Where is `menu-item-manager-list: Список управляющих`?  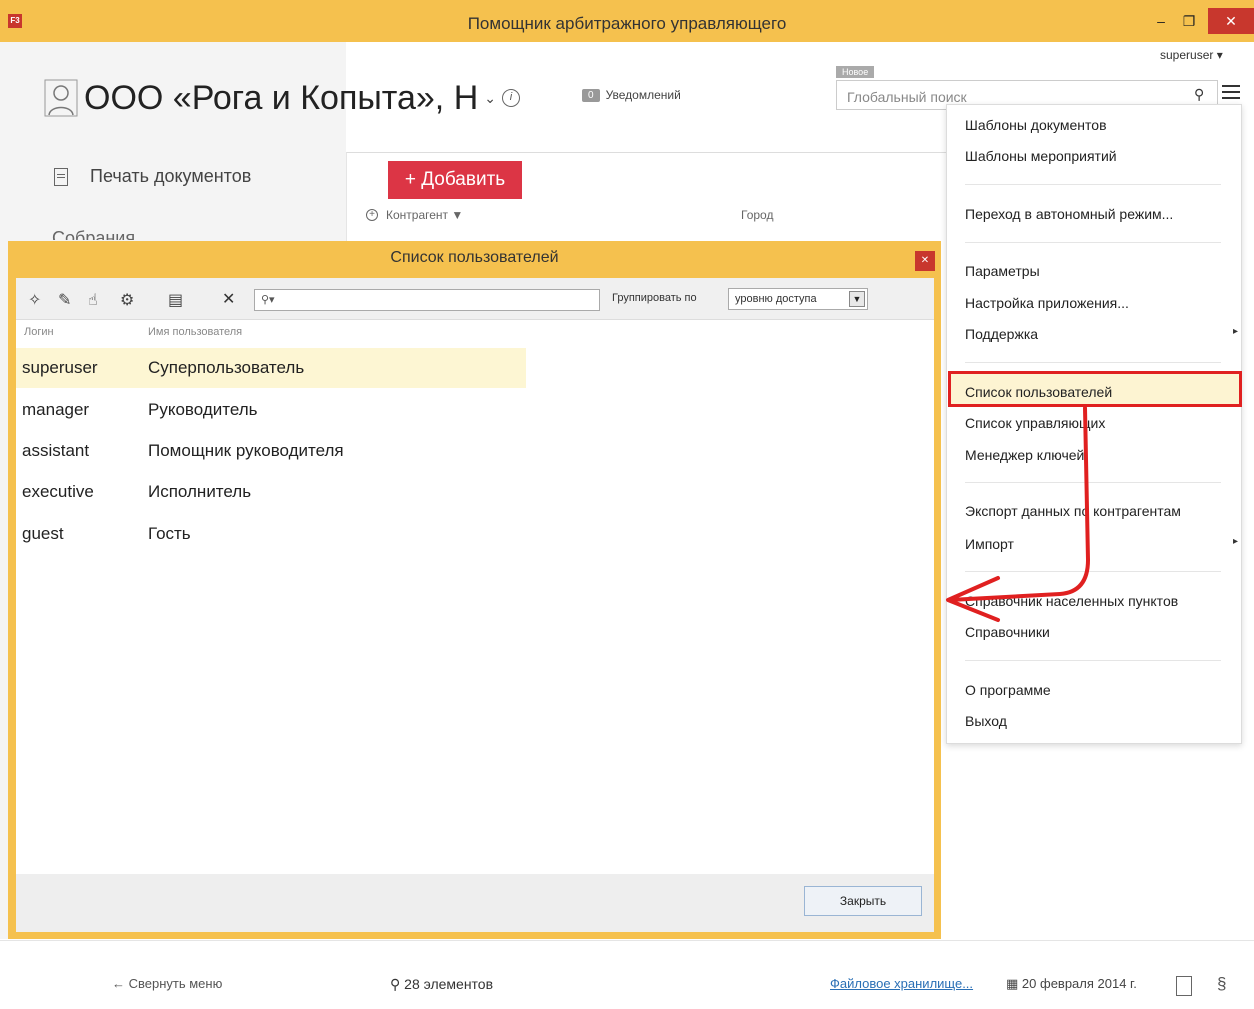 menu-item-manager-list: Список управляющих is located at coordinates (1035, 423).